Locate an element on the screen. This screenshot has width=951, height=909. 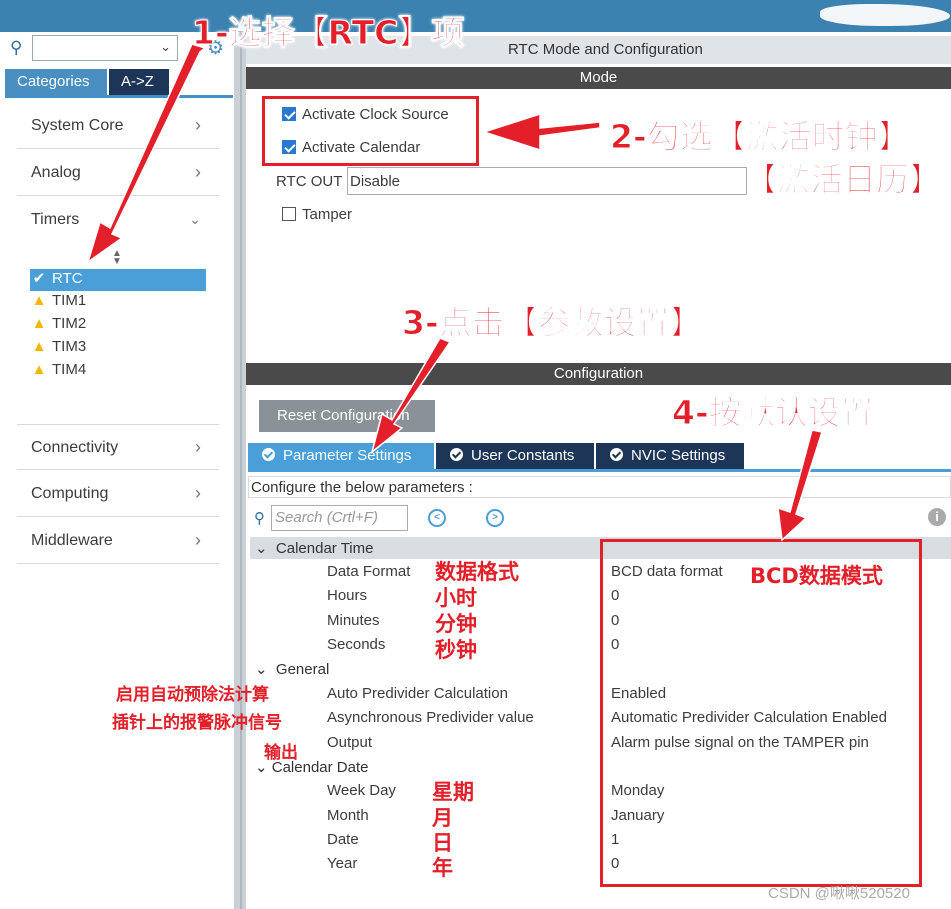
tree-item-tim3: ▲ TIM3 is located at coordinates (58, 349).